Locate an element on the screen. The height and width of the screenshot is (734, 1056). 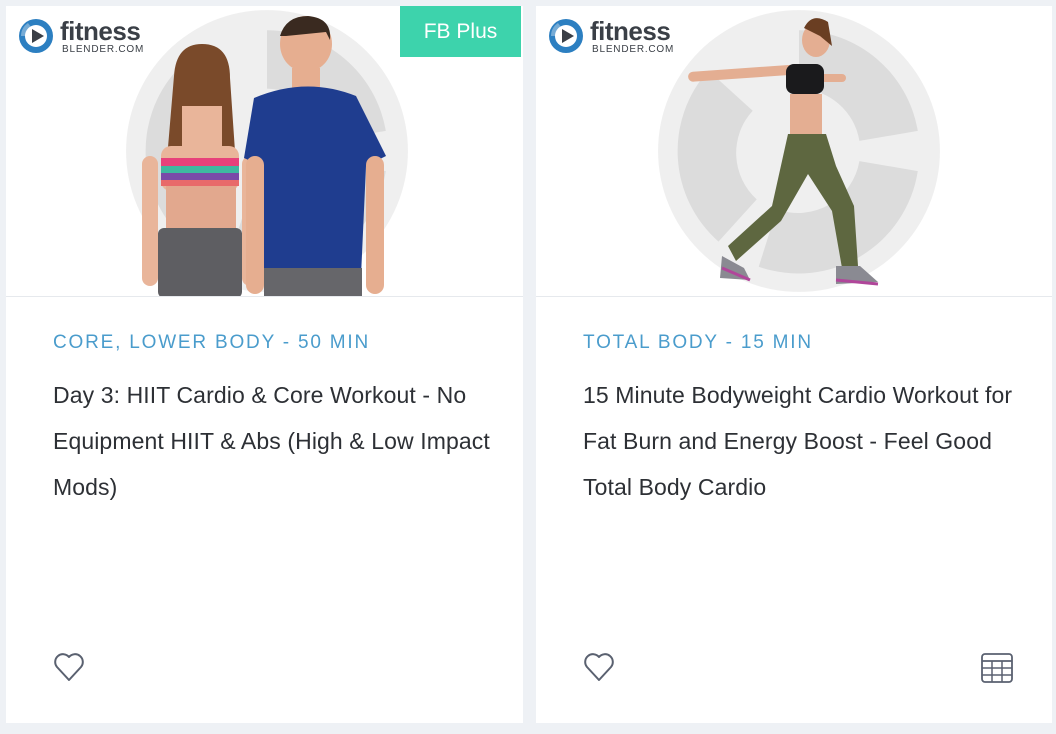
fb-plus-badge: FB Plus is located at coordinates (460, 31).